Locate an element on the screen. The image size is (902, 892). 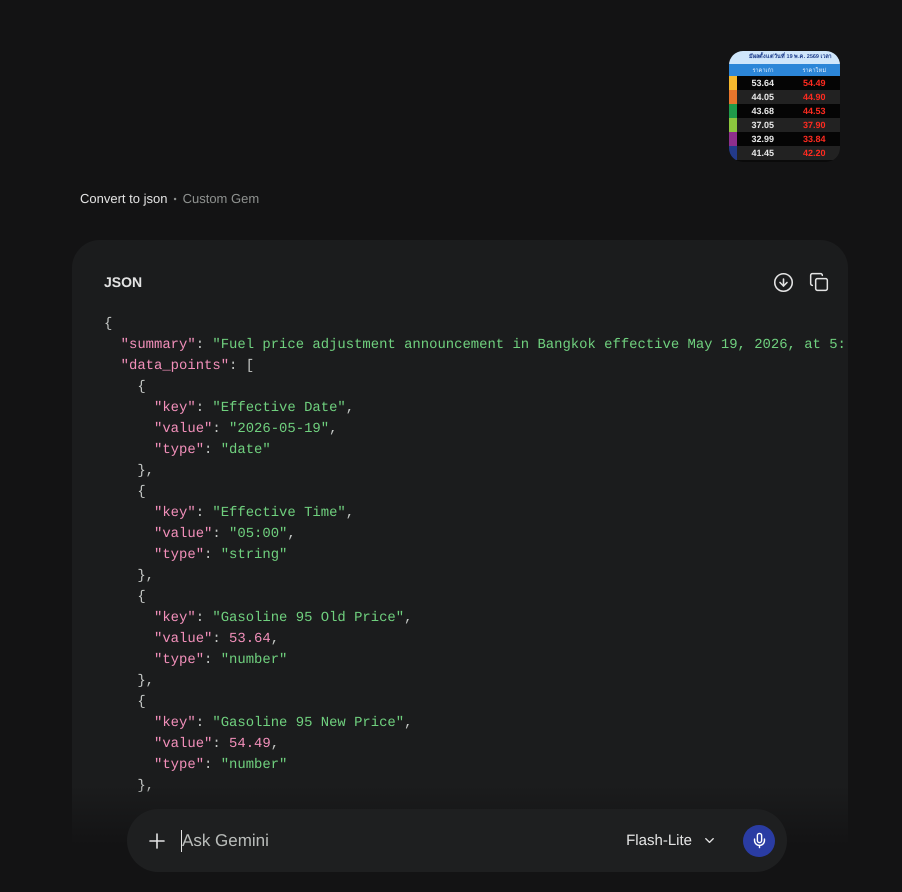
code-line: "type": "string" is located at coordinates (220, 555).